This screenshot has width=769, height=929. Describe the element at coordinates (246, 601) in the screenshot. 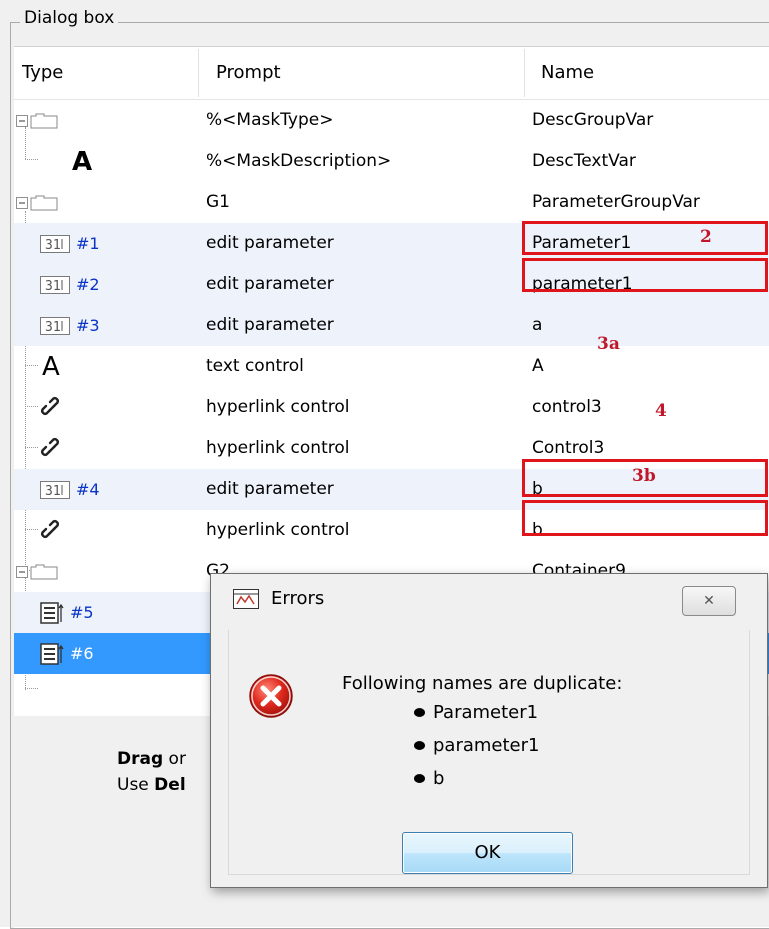

I see `matlab-app-icon` at that location.